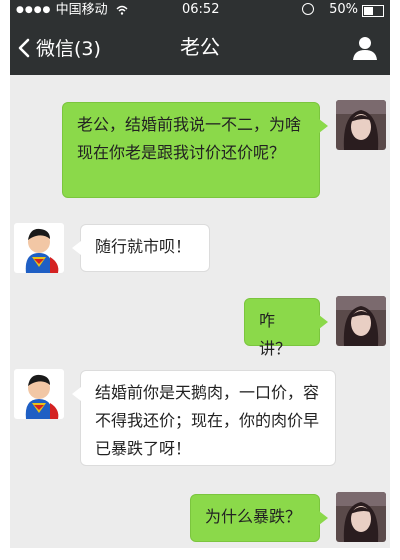  Describe the element at coordinates (122, 10) in the screenshot. I see `wifi-icon` at that location.